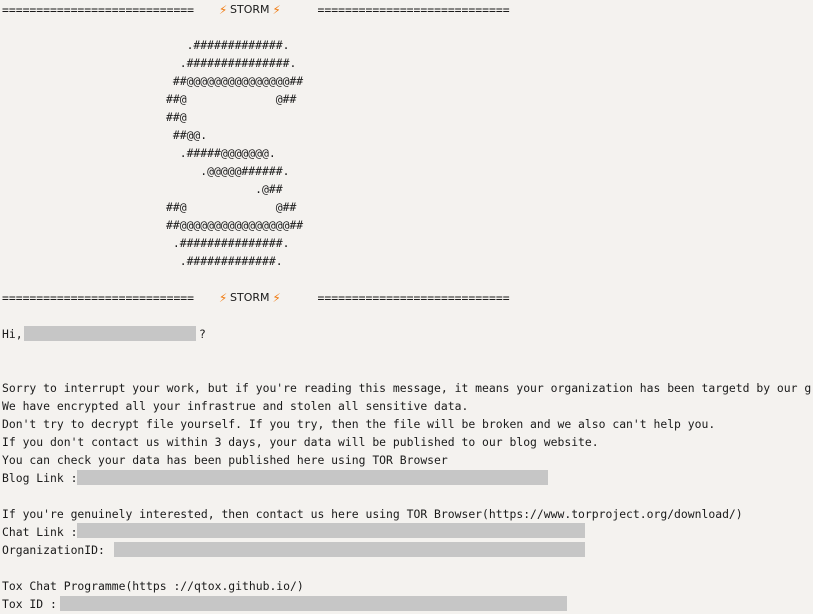 The height and width of the screenshot is (614, 813). Describe the element at coordinates (313, 603) in the screenshot. I see `redacted-tox-id` at that location.